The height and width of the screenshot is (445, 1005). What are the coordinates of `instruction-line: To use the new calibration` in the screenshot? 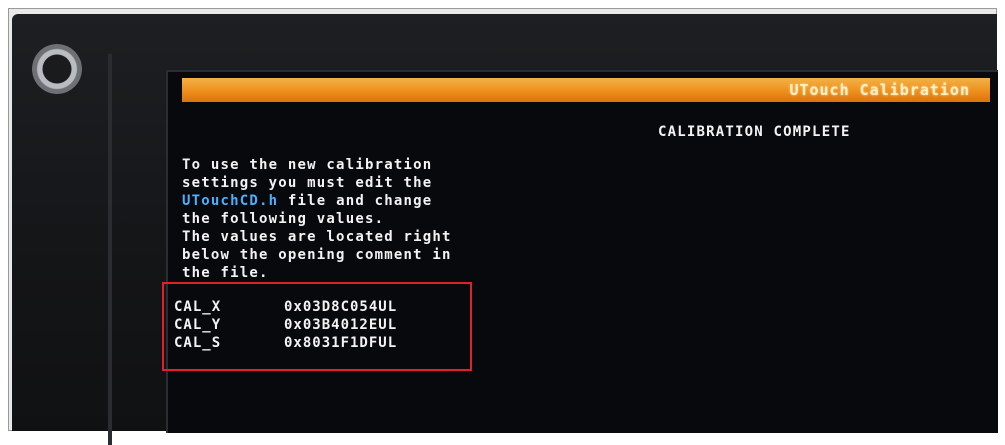 It's located at (307, 165).